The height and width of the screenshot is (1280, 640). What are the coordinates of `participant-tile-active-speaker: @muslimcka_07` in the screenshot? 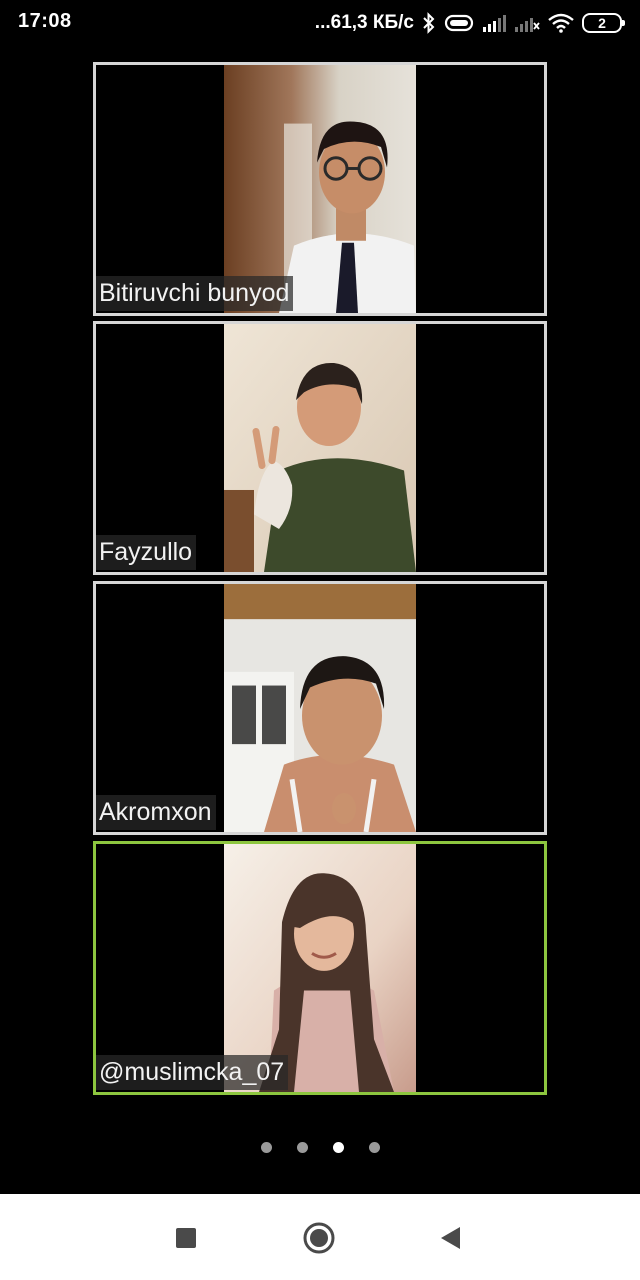 It's located at (320, 968).